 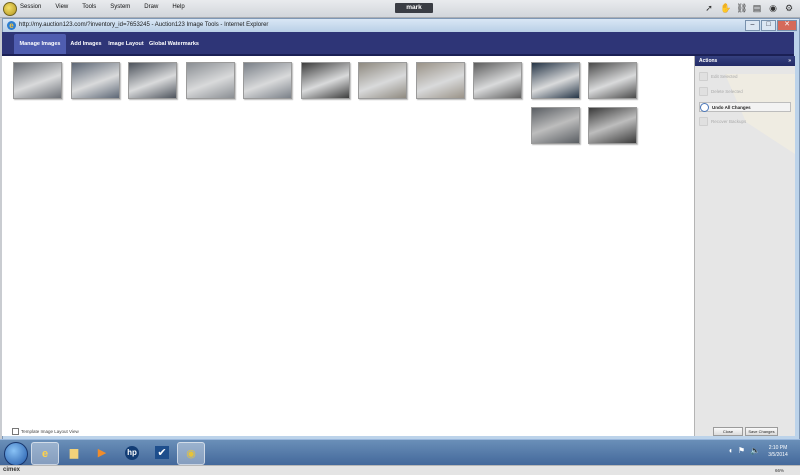 What do you see at coordinates (12, 470) in the screenshot?
I see `brand-logo: cimex` at bounding box center [12, 470].